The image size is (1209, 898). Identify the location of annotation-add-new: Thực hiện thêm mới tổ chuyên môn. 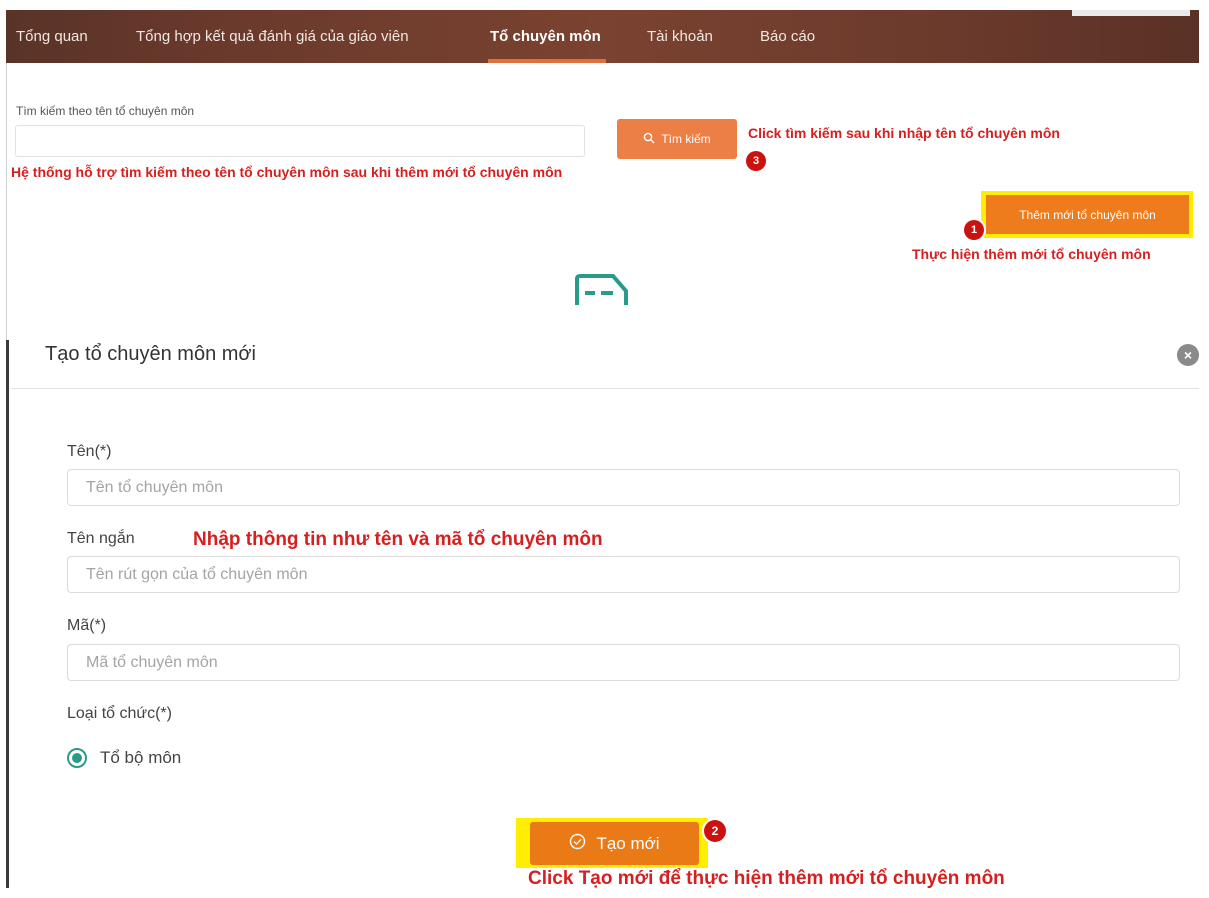
(1031, 254).